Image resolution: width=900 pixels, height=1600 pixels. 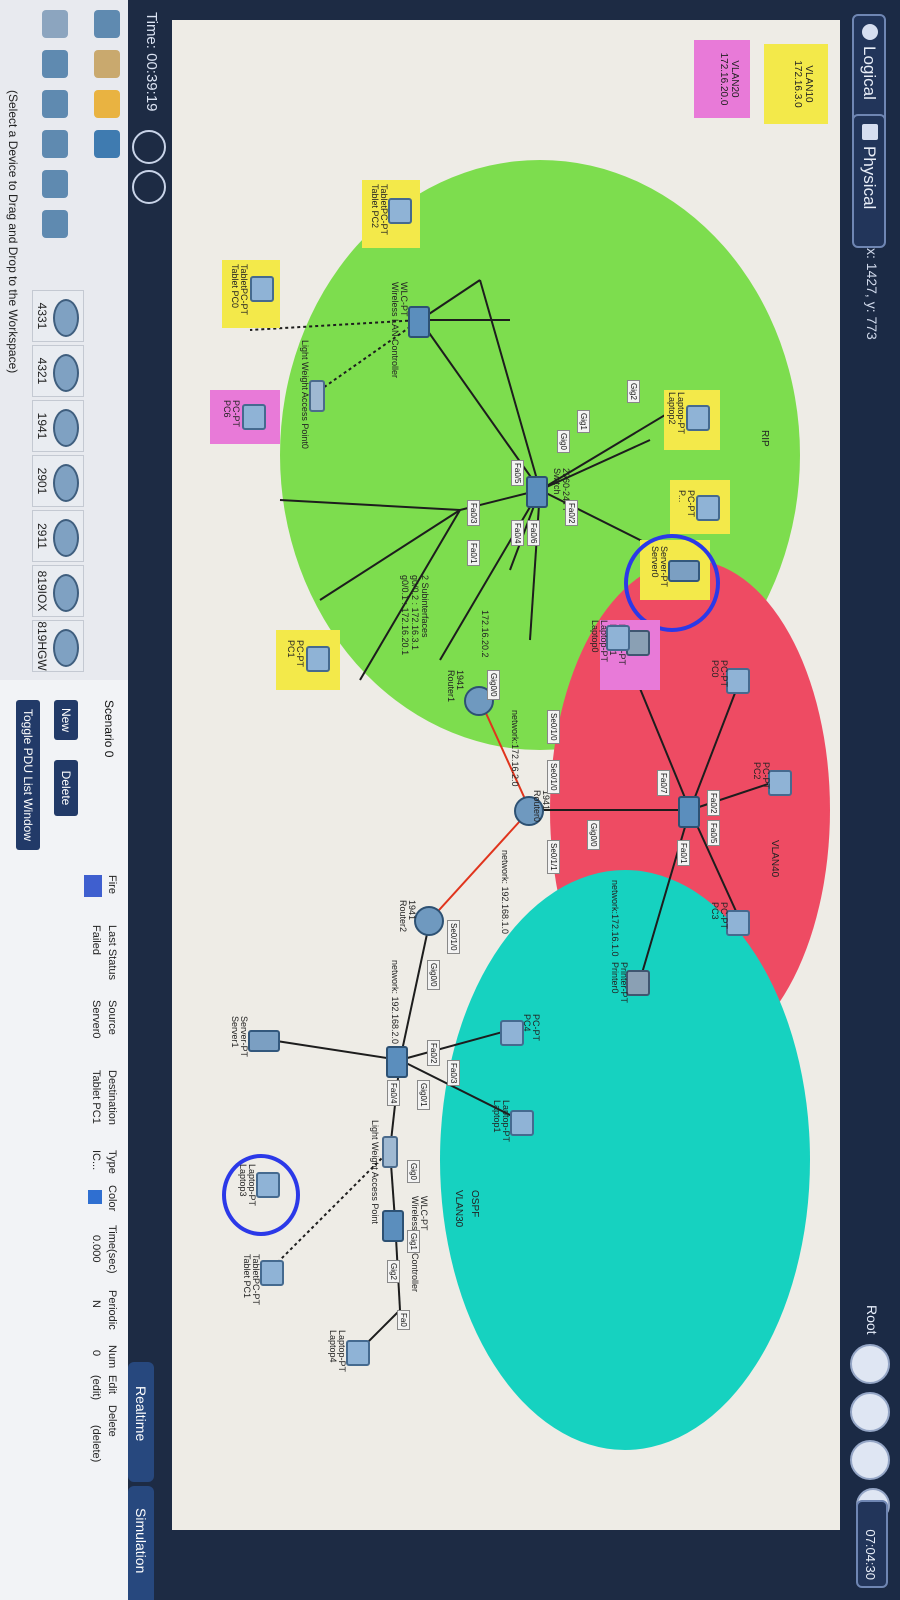 What do you see at coordinates (66, 720) in the screenshot?
I see `new-button: New` at bounding box center [66, 720].